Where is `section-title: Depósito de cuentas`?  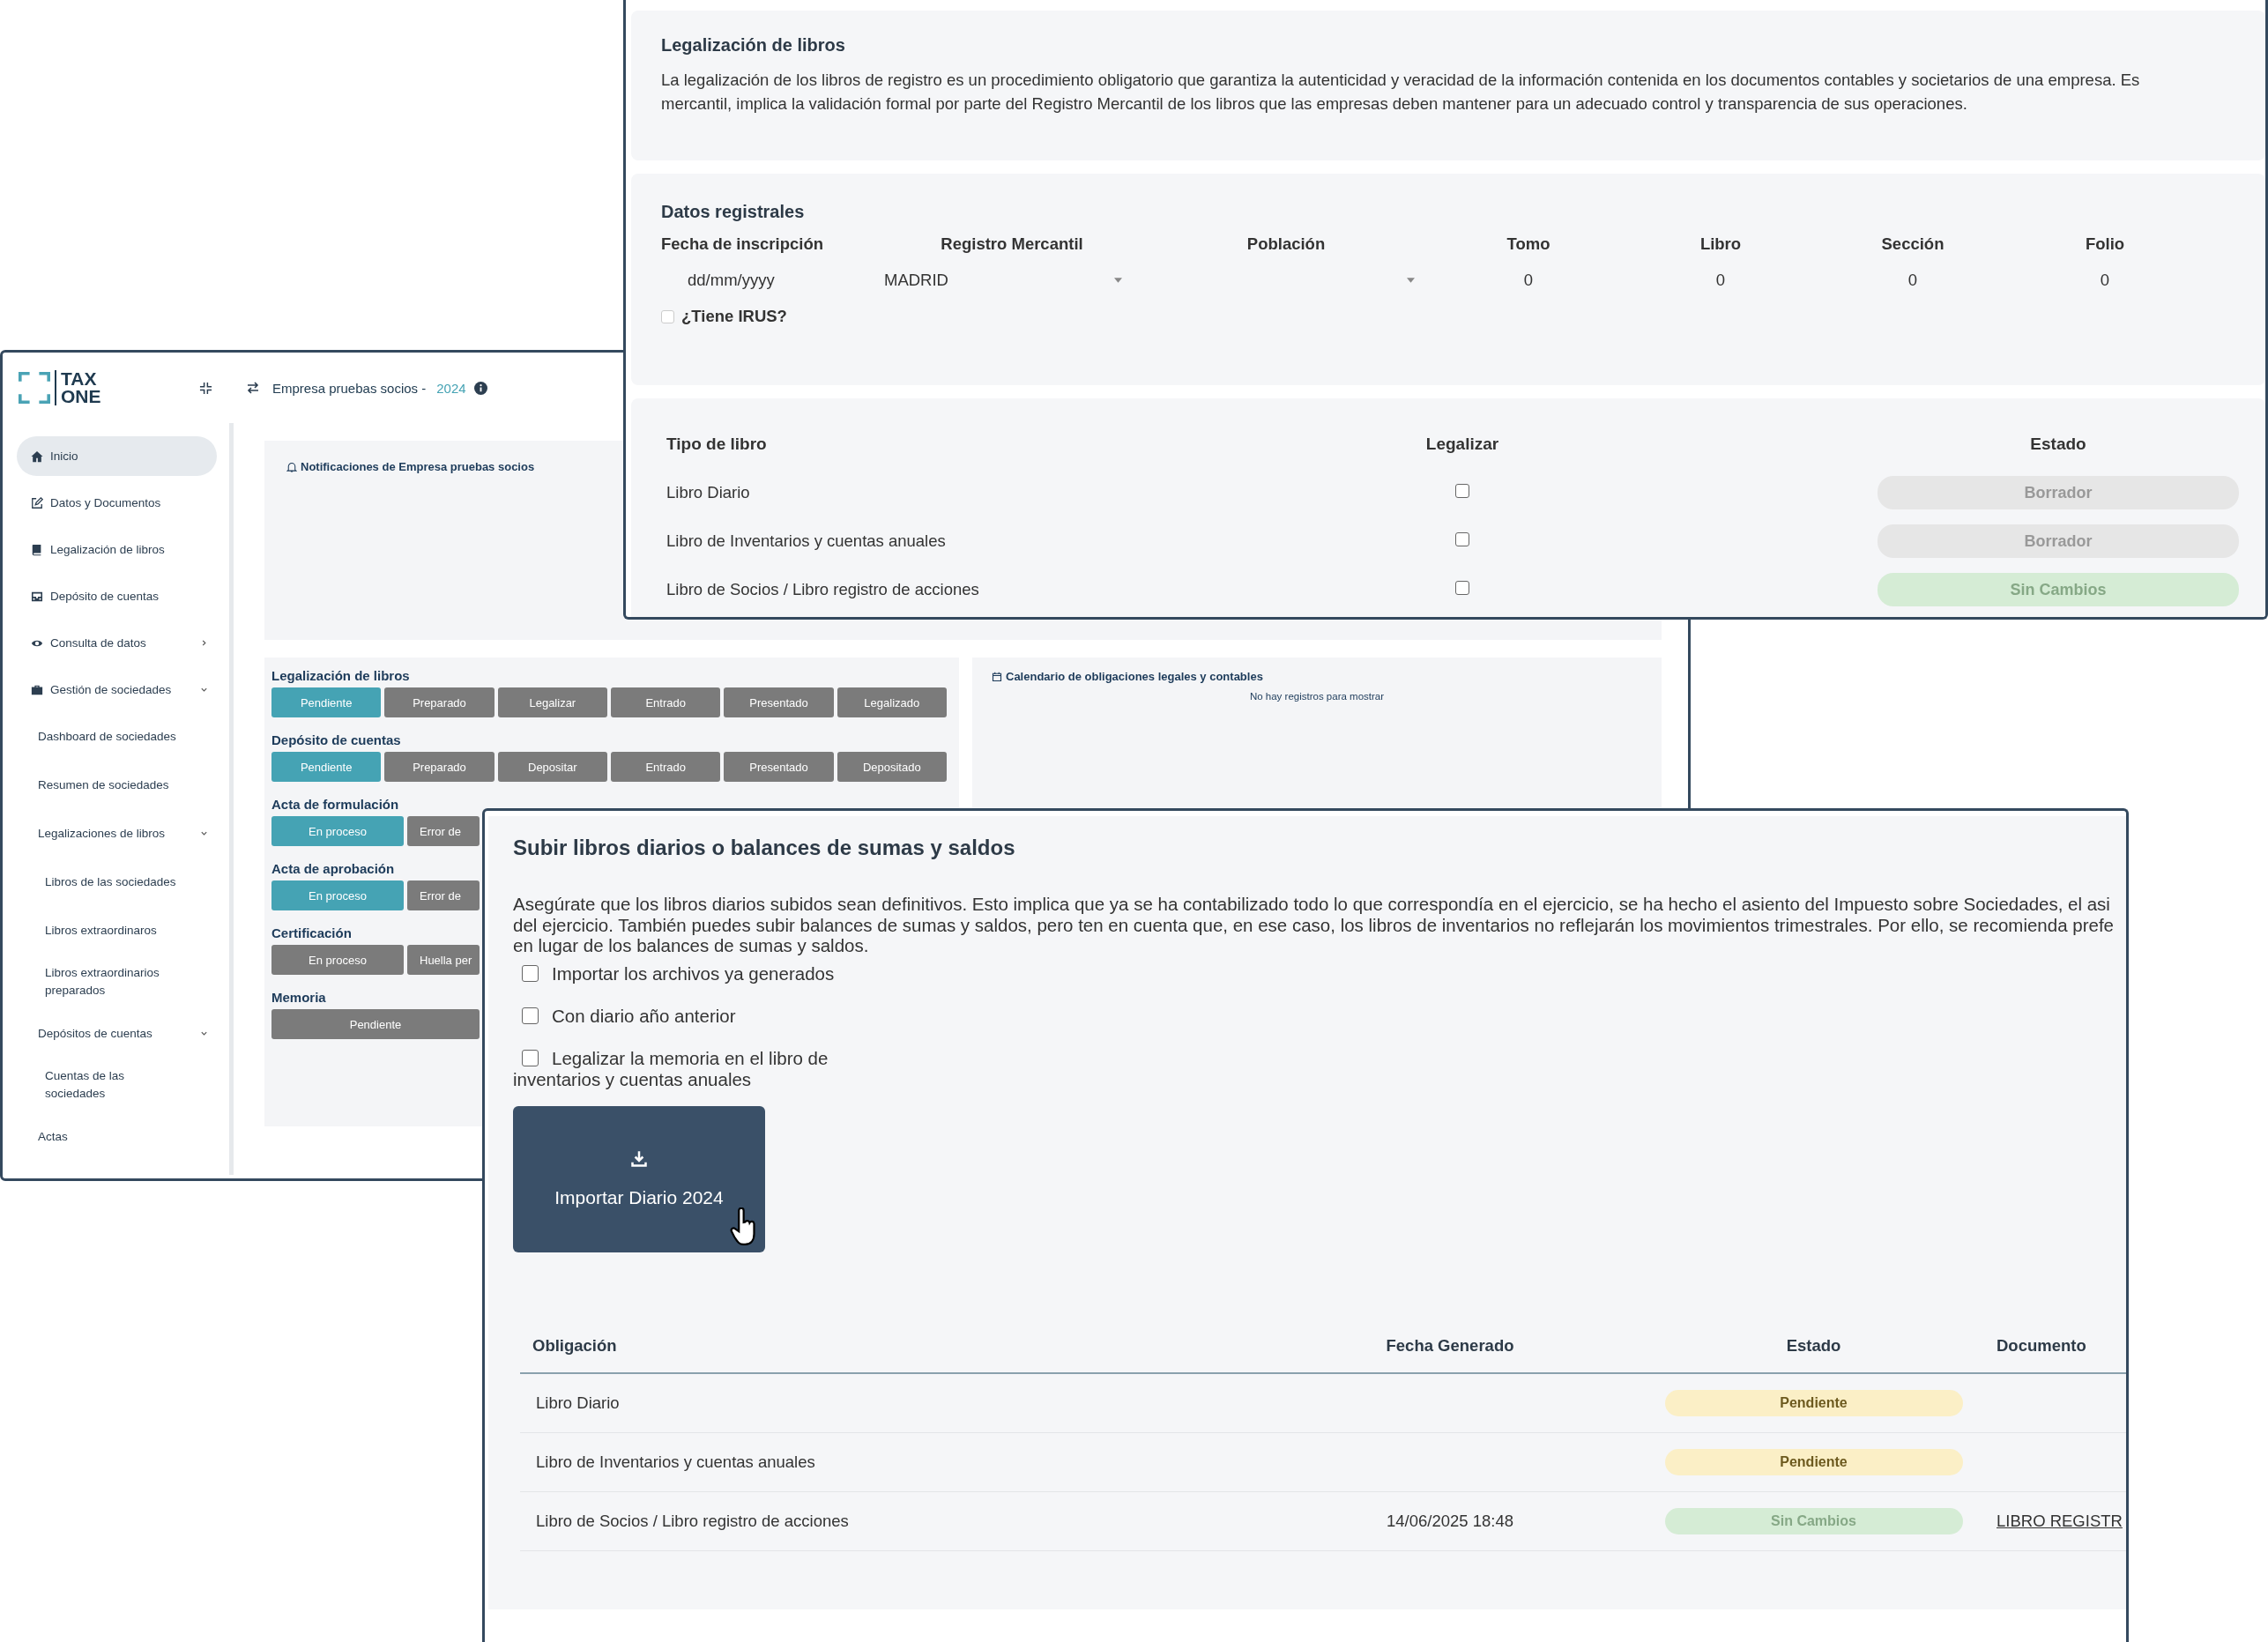
section-title: Depósito de cuentas is located at coordinates (336, 739).